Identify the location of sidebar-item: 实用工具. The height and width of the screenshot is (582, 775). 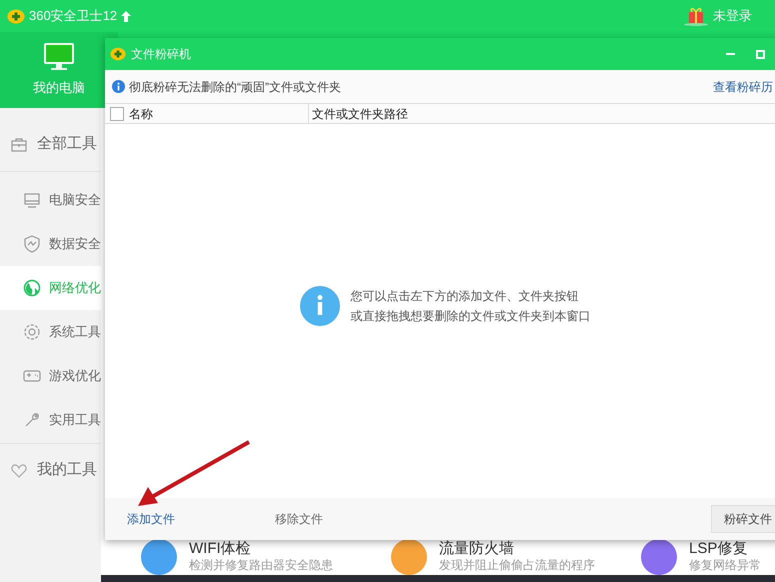
(50, 420).